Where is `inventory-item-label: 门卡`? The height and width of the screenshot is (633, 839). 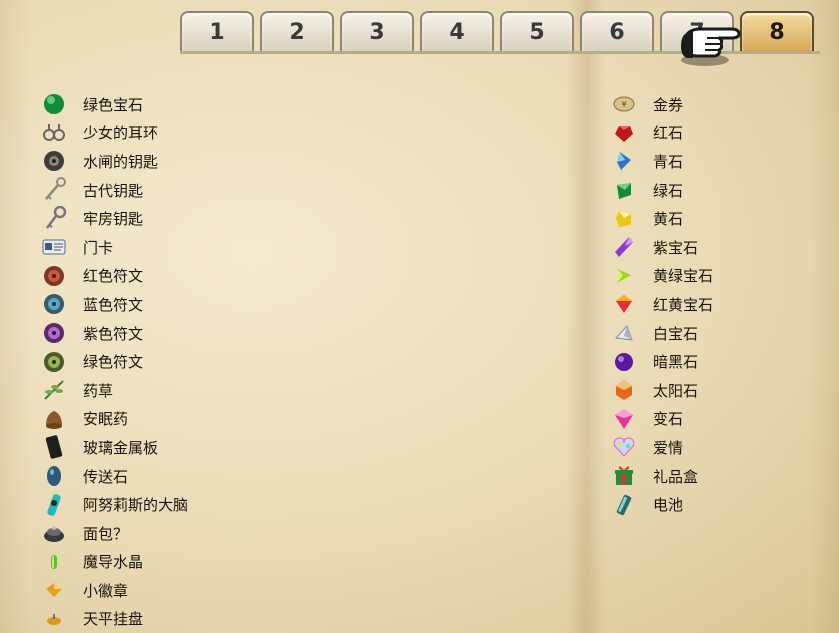
inventory-item-label: 门卡 is located at coordinates (98, 247).